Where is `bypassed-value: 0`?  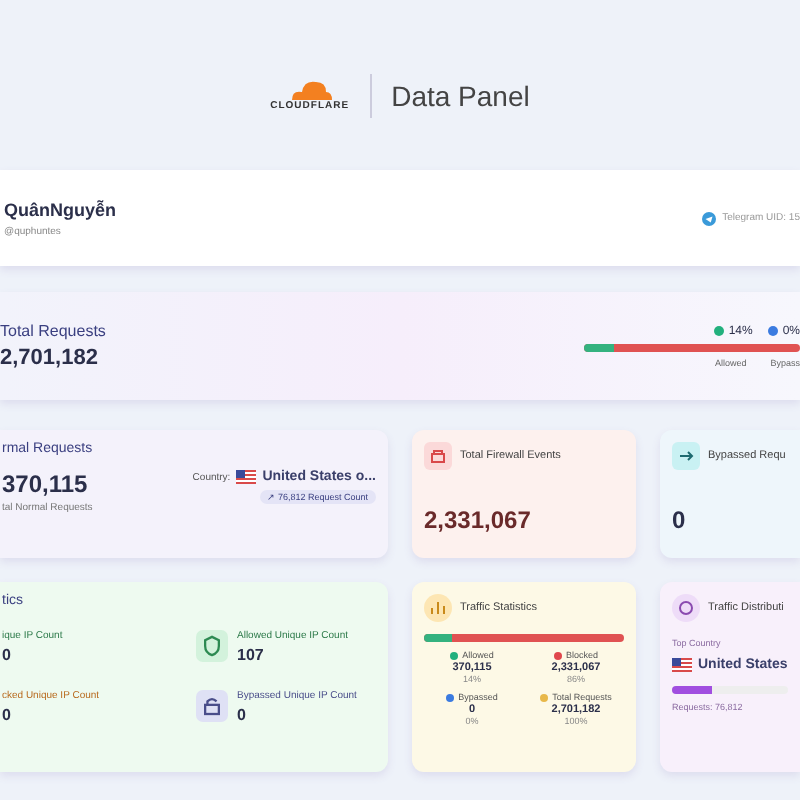
bypassed-value: 0 is located at coordinates (680, 520).